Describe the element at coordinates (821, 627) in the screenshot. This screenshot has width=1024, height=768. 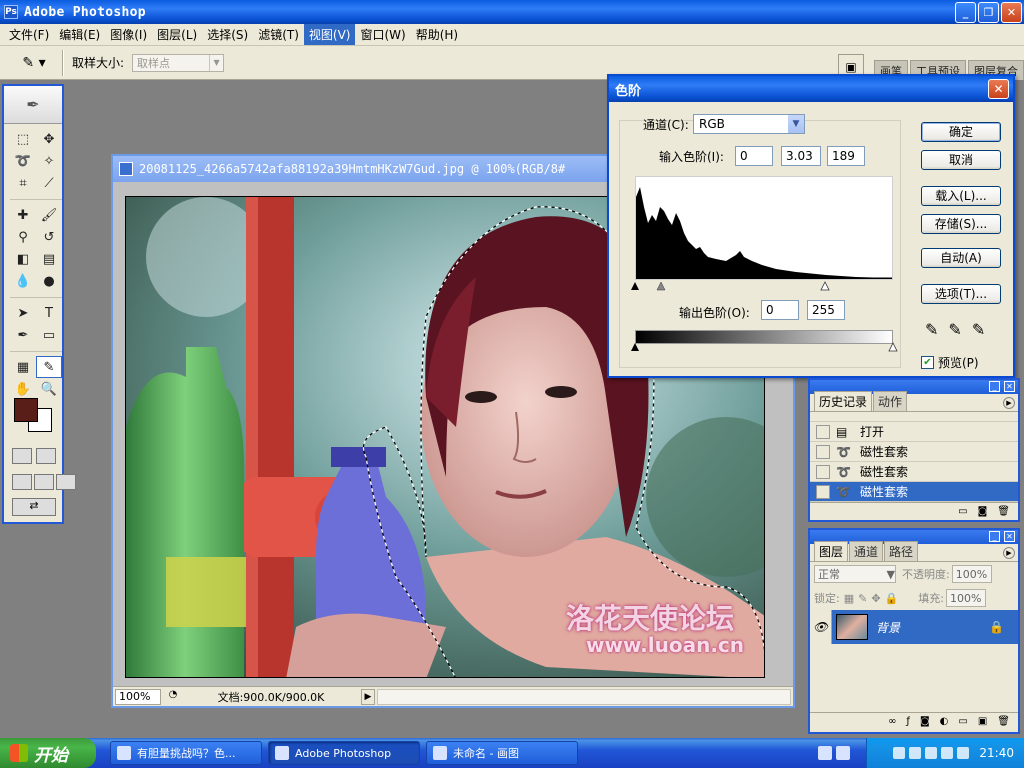
I see `eye-icon: 👁` at that location.